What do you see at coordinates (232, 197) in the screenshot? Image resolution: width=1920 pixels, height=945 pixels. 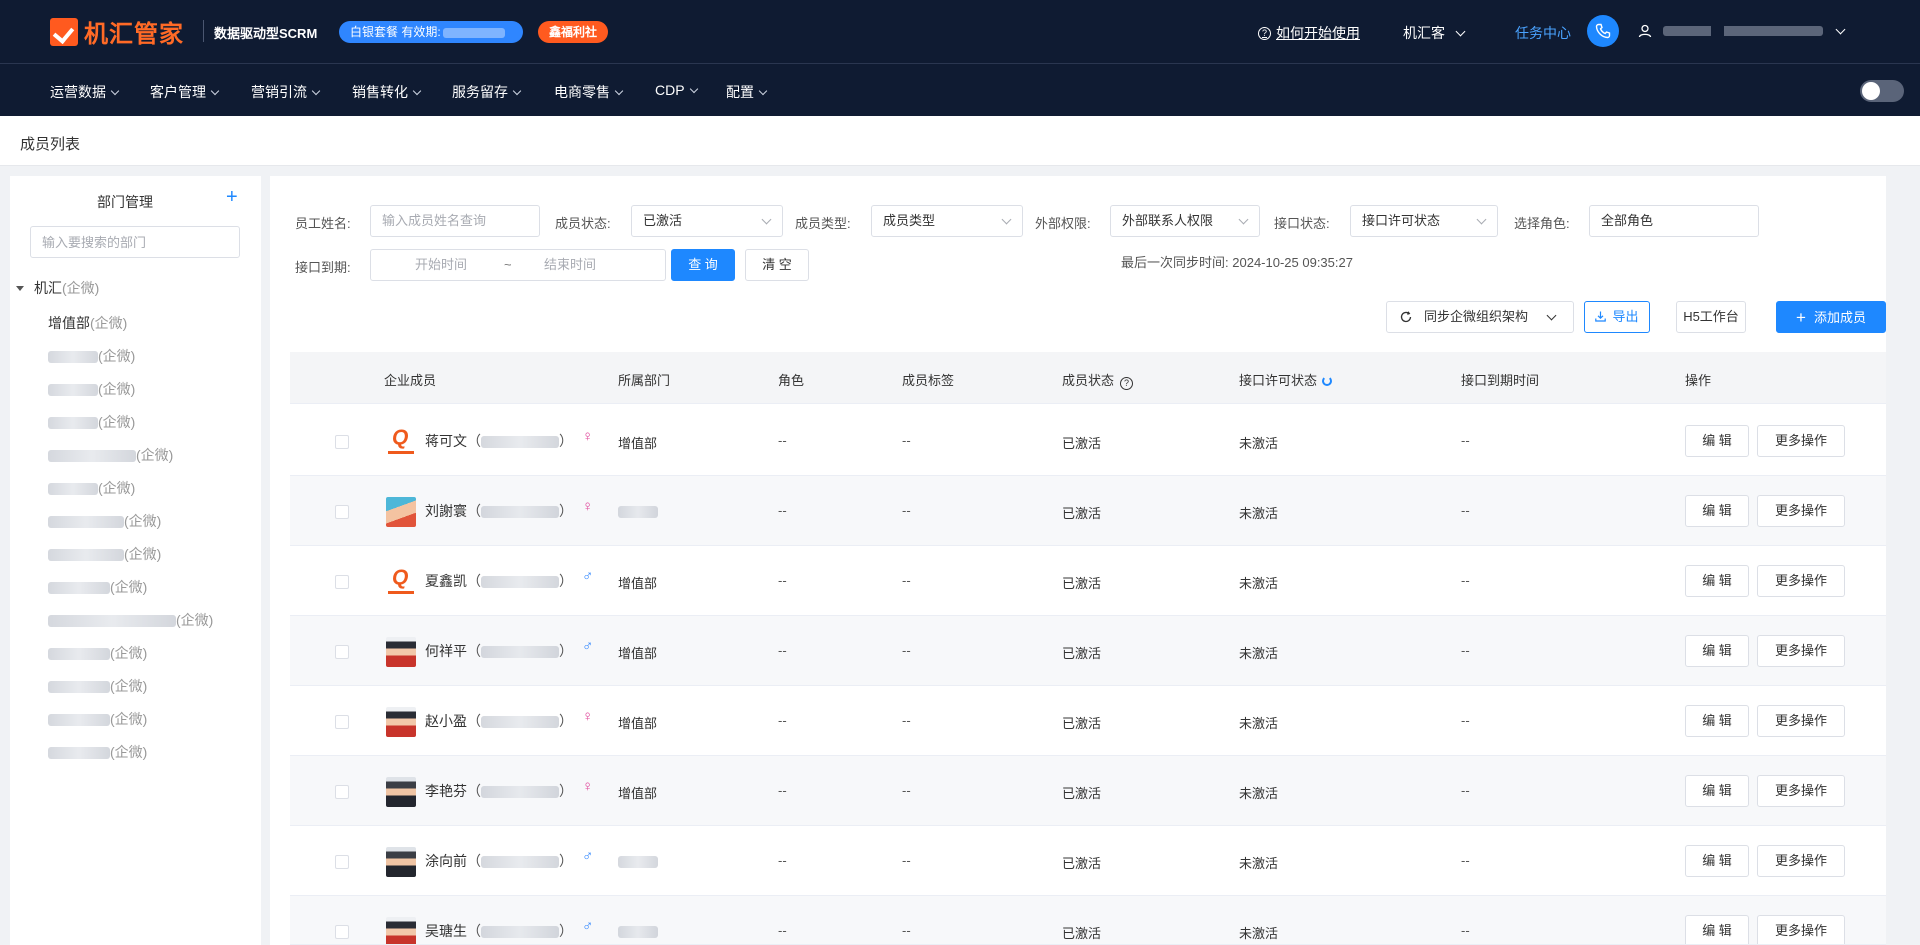 I see `add-dept-icon: +` at bounding box center [232, 197].